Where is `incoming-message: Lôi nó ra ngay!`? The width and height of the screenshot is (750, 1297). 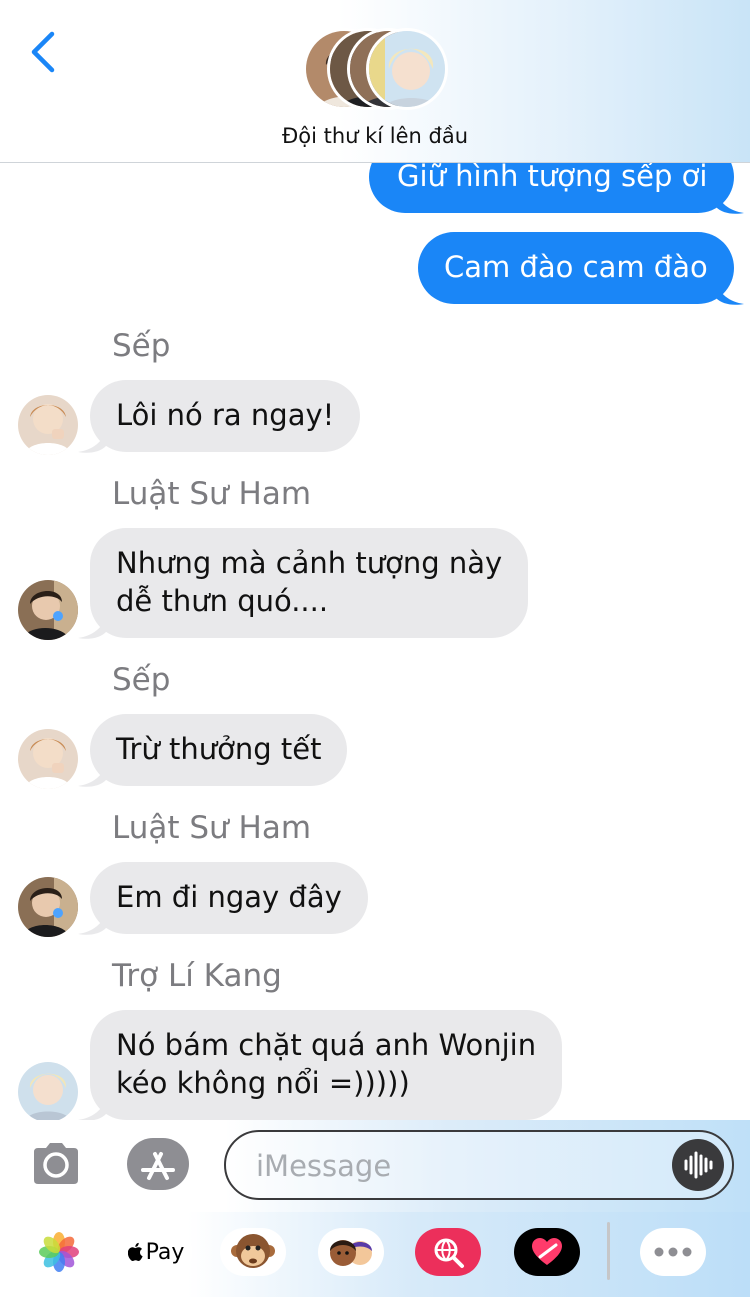
incoming-message: Lôi nó ra ngay! is located at coordinates (225, 416).